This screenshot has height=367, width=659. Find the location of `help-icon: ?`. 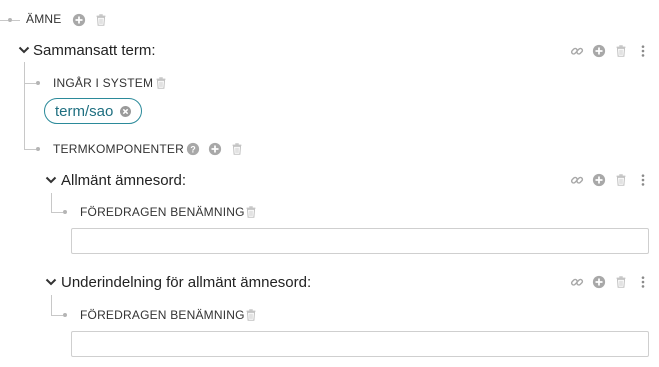

help-icon: ? is located at coordinates (193, 149).